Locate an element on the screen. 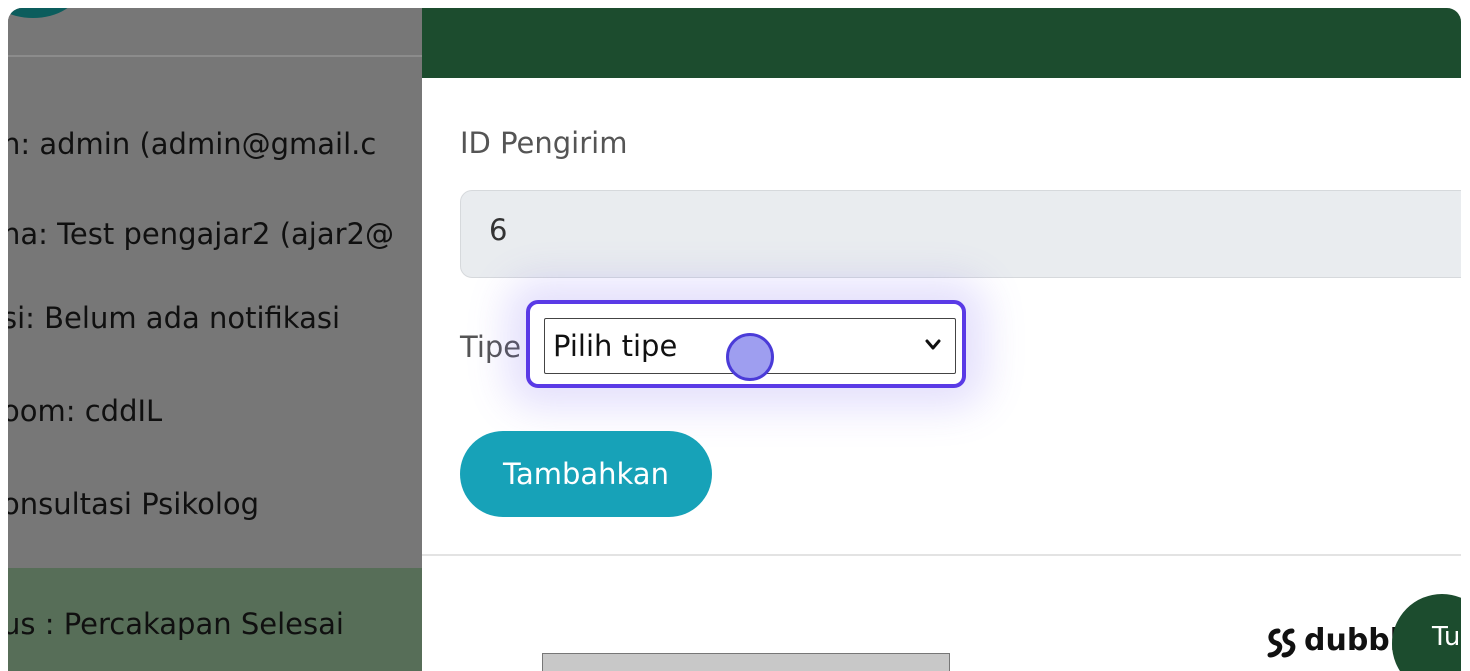 Image resolution: width=1470 pixels, height=671 pixels. info-room: oom: cddIL is located at coordinates (85, 411).